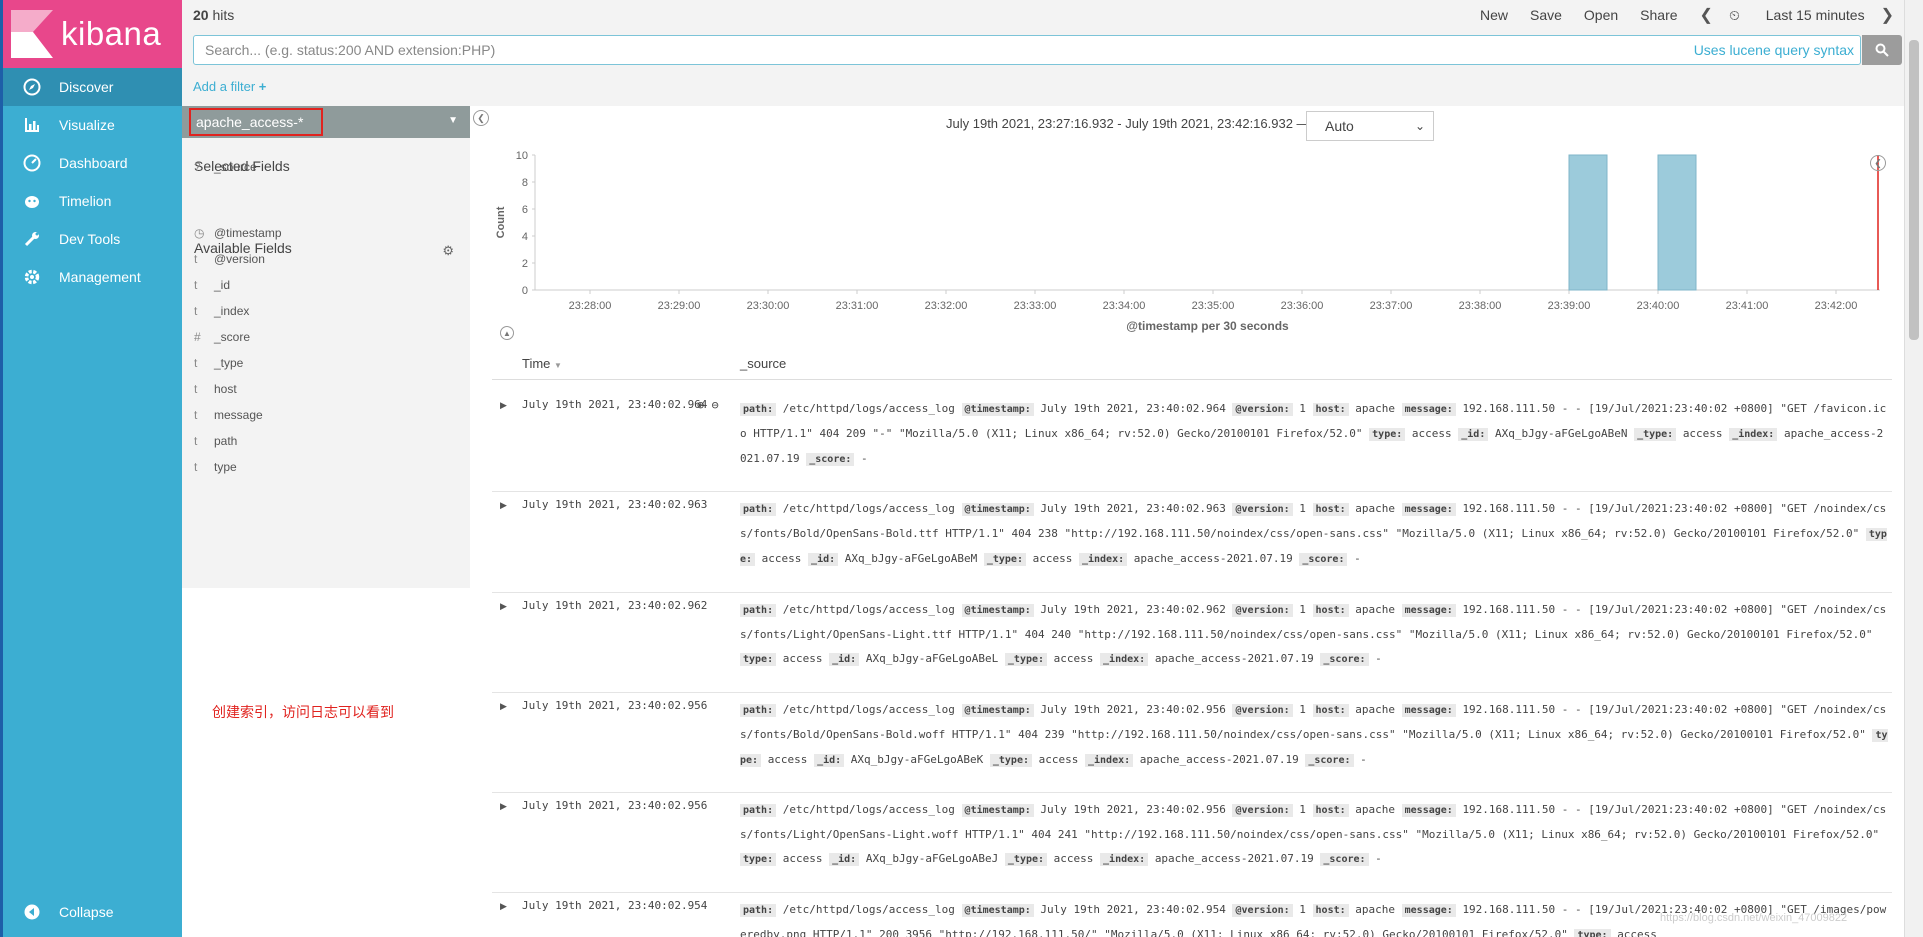  I want to click on row-time: July 19th 2021, 23:40:02.956, so click(615, 805).